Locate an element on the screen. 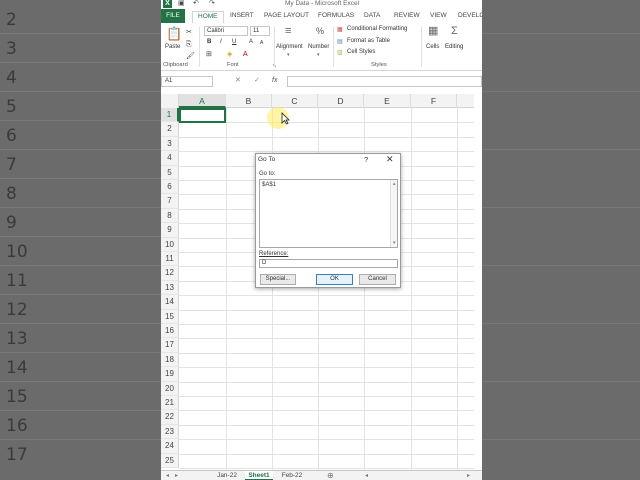 The image size is (640, 480). tab-review: REVIEW is located at coordinates (407, 16).